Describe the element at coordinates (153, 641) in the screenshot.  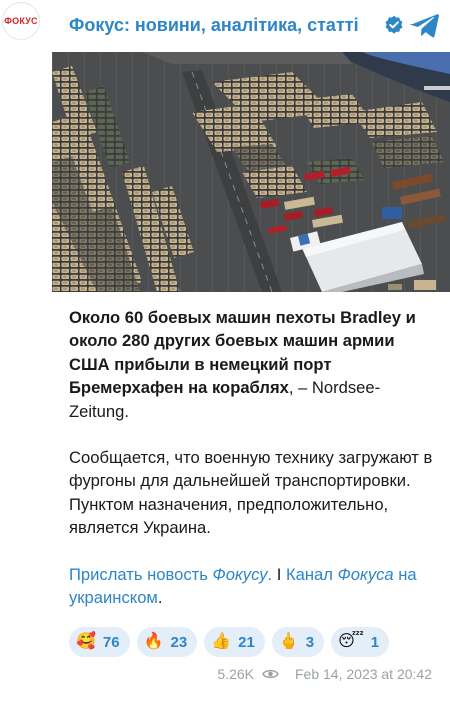
I see `fire-icon: 🔥` at that location.